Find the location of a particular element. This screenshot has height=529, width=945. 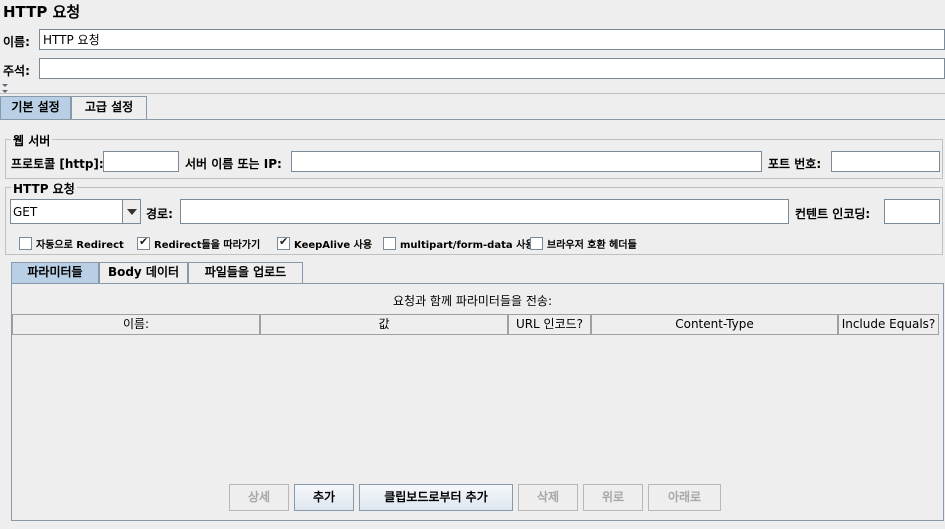

column-header-include-equals: Include Equals? is located at coordinates (888, 324).